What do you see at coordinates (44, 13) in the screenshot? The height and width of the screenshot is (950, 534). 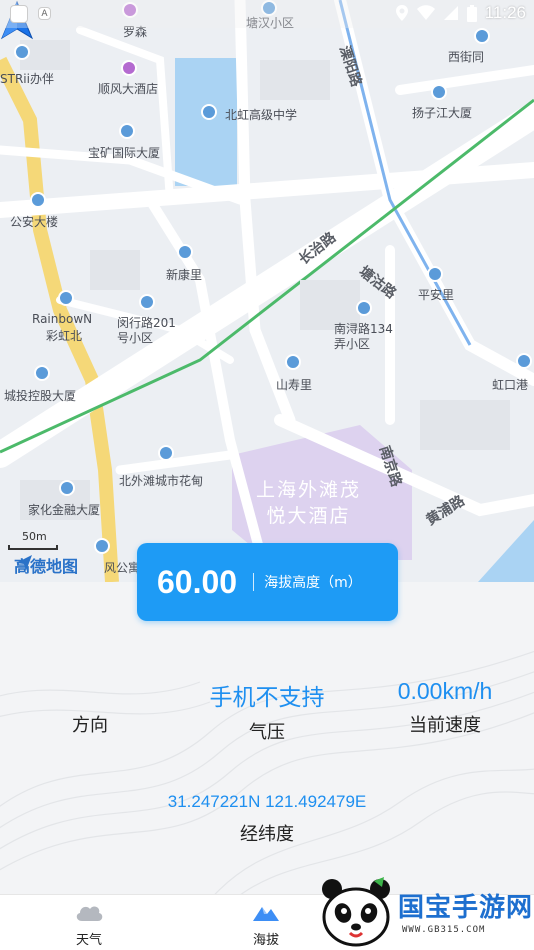 I see `notification-a-icon: A` at bounding box center [44, 13].